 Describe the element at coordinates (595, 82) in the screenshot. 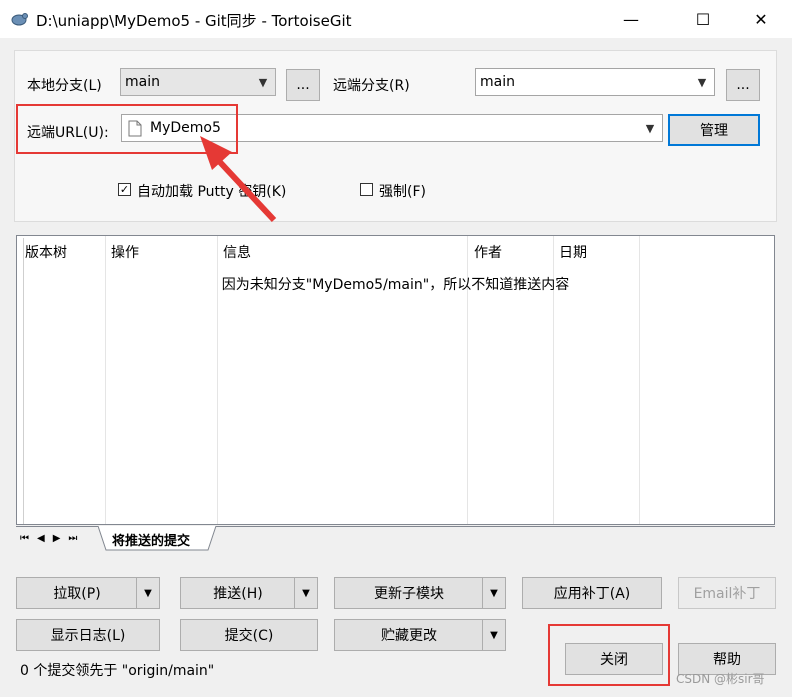

I see `remote-branch-select: main ▼` at that location.